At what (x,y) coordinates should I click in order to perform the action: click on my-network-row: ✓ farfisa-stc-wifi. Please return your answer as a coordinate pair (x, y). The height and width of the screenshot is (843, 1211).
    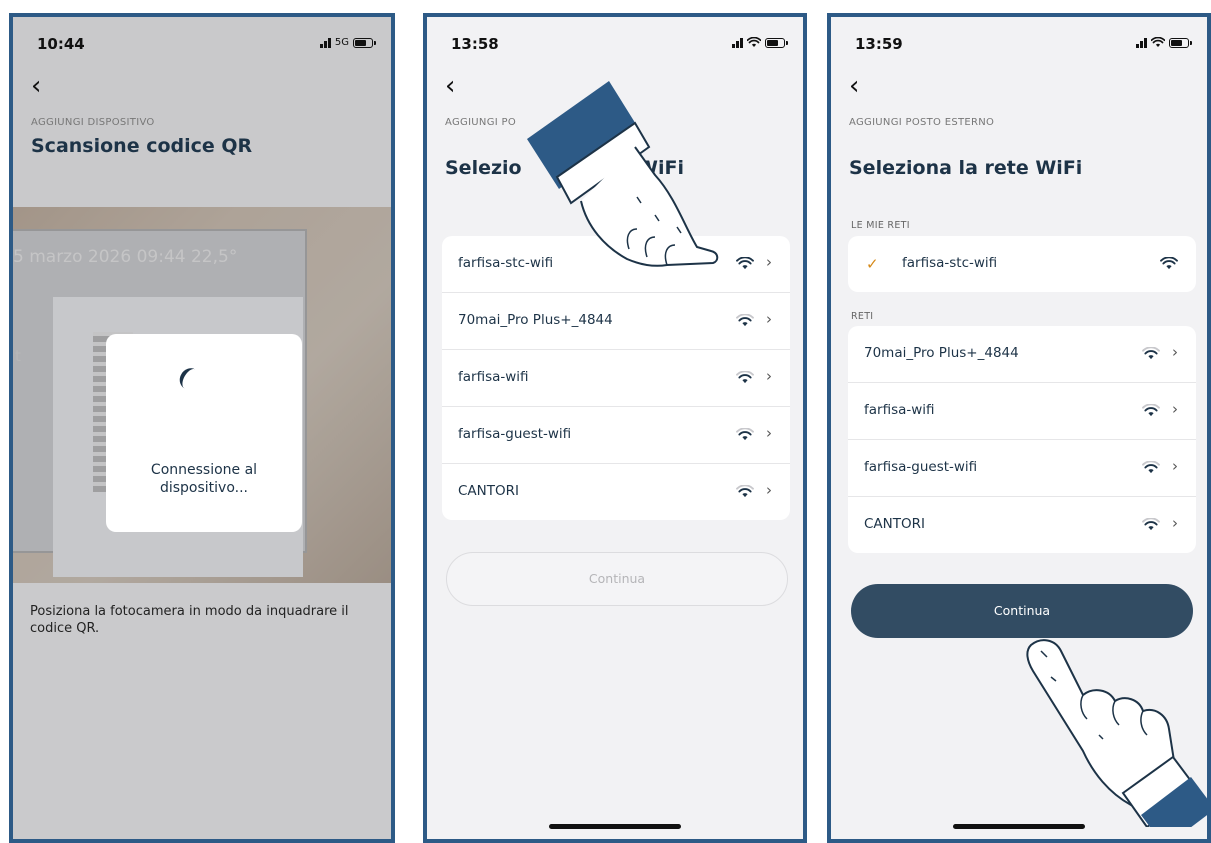
    Looking at the image, I should click on (1022, 264).